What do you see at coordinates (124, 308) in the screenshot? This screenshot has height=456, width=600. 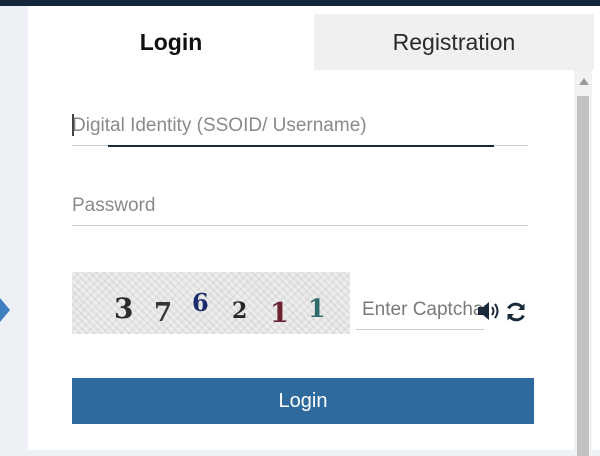 I see `captcha-digit: 3` at bounding box center [124, 308].